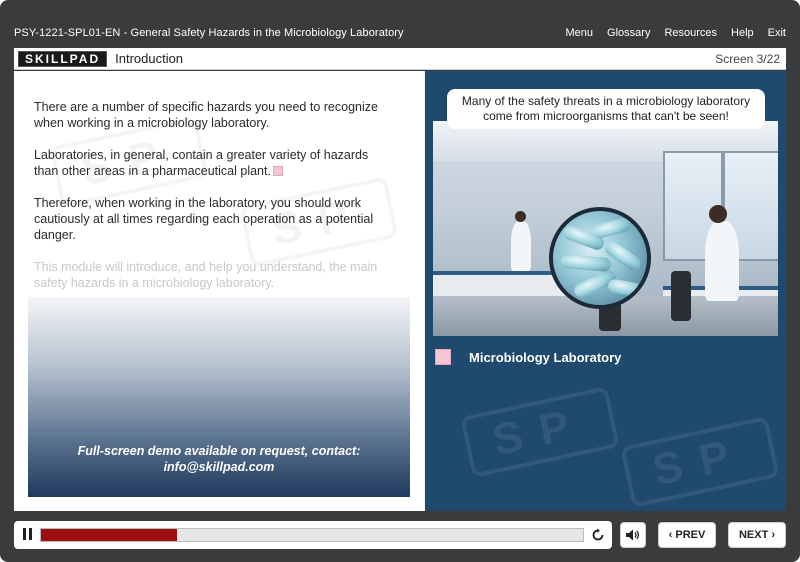 This screenshot has width=800, height=562. Describe the element at coordinates (580, 33) in the screenshot. I see `menu-link: Menu` at that location.